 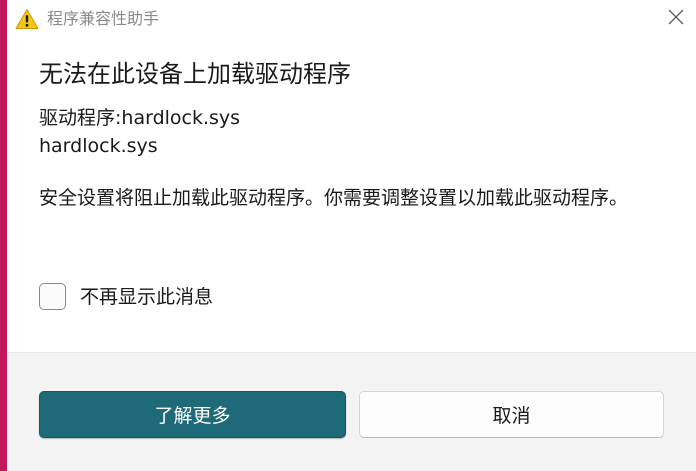 What do you see at coordinates (351, 19) in the screenshot?
I see `title-bar: 程序兼容性助手` at bounding box center [351, 19].